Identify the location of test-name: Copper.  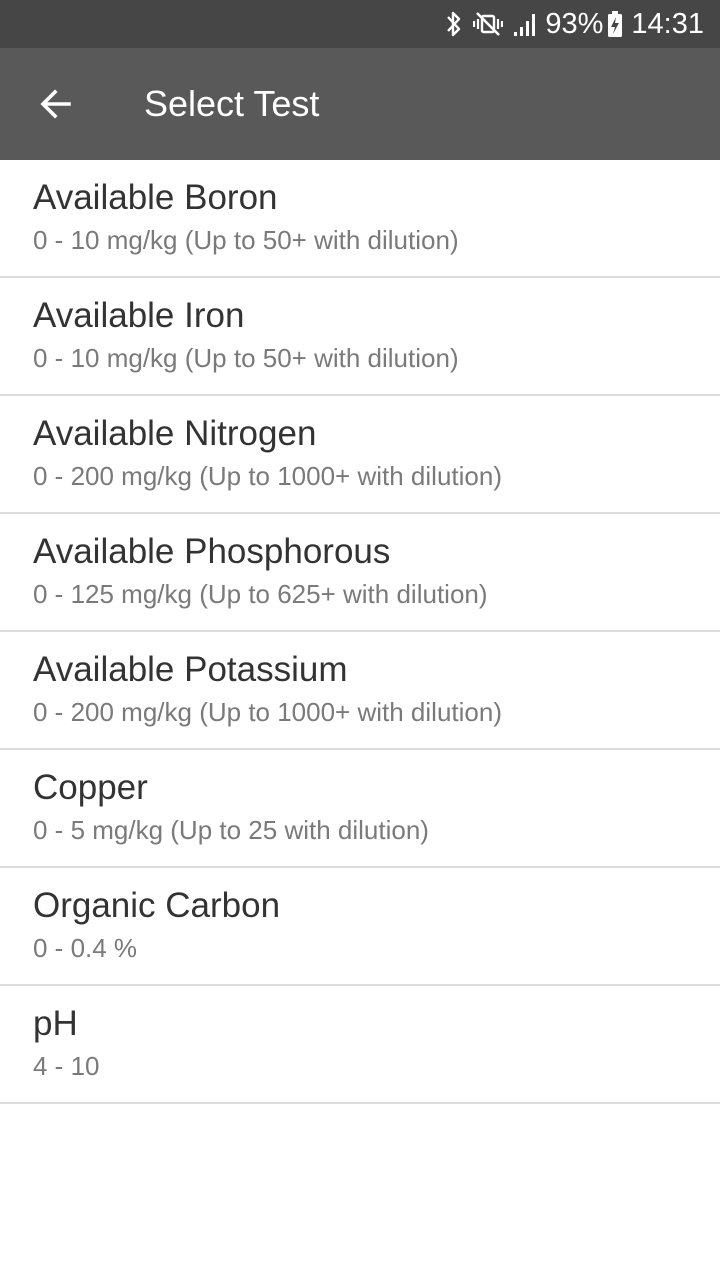
(90, 787).